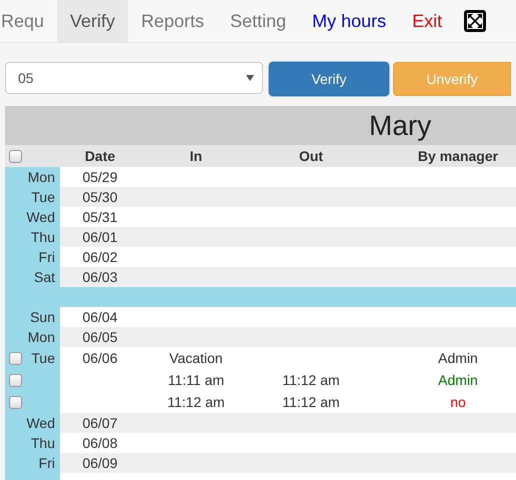 The height and width of the screenshot is (480, 516). Describe the element at coordinates (458, 156) in the screenshot. I see `column-header: By manager` at that location.